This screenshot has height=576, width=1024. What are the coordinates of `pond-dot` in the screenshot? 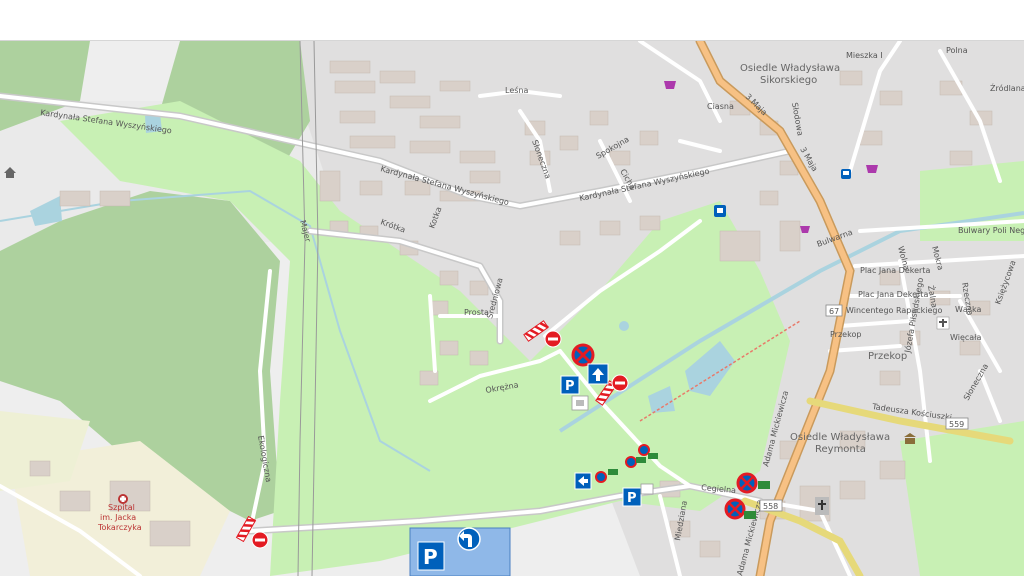 It's located at (624, 326).